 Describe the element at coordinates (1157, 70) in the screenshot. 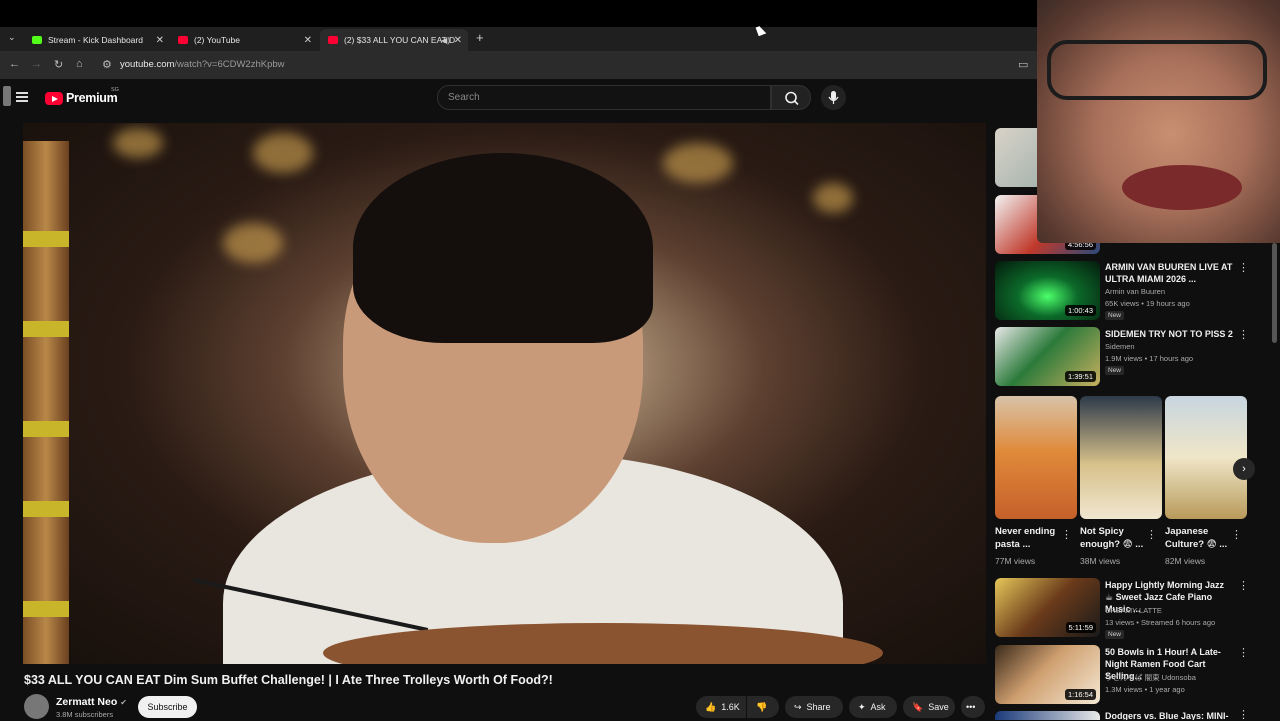

I see `streamer-glasses` at that location.